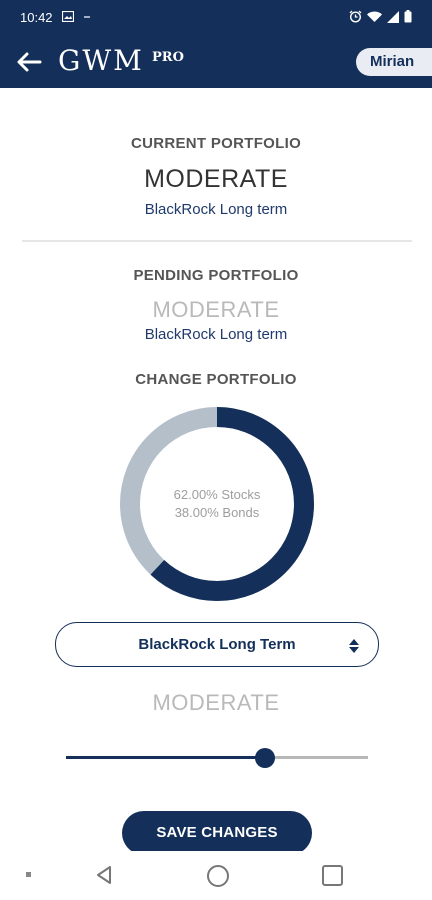 The height and width of the screenshot is (900, 432). What do you see at coordinates (216, 379) in the screenshot?
I see `change-portfolio-title: CHANGE PORTFOLIO` at bounding box center [216, 379].